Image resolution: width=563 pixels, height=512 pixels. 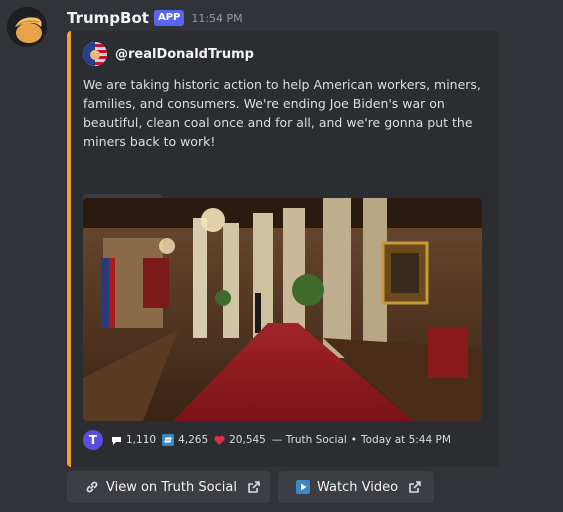 What do you see at coordinates (406, 440) in the screenshot?
I see `post-time: Today at 5:44 PM` at bounding box center [406, 440].